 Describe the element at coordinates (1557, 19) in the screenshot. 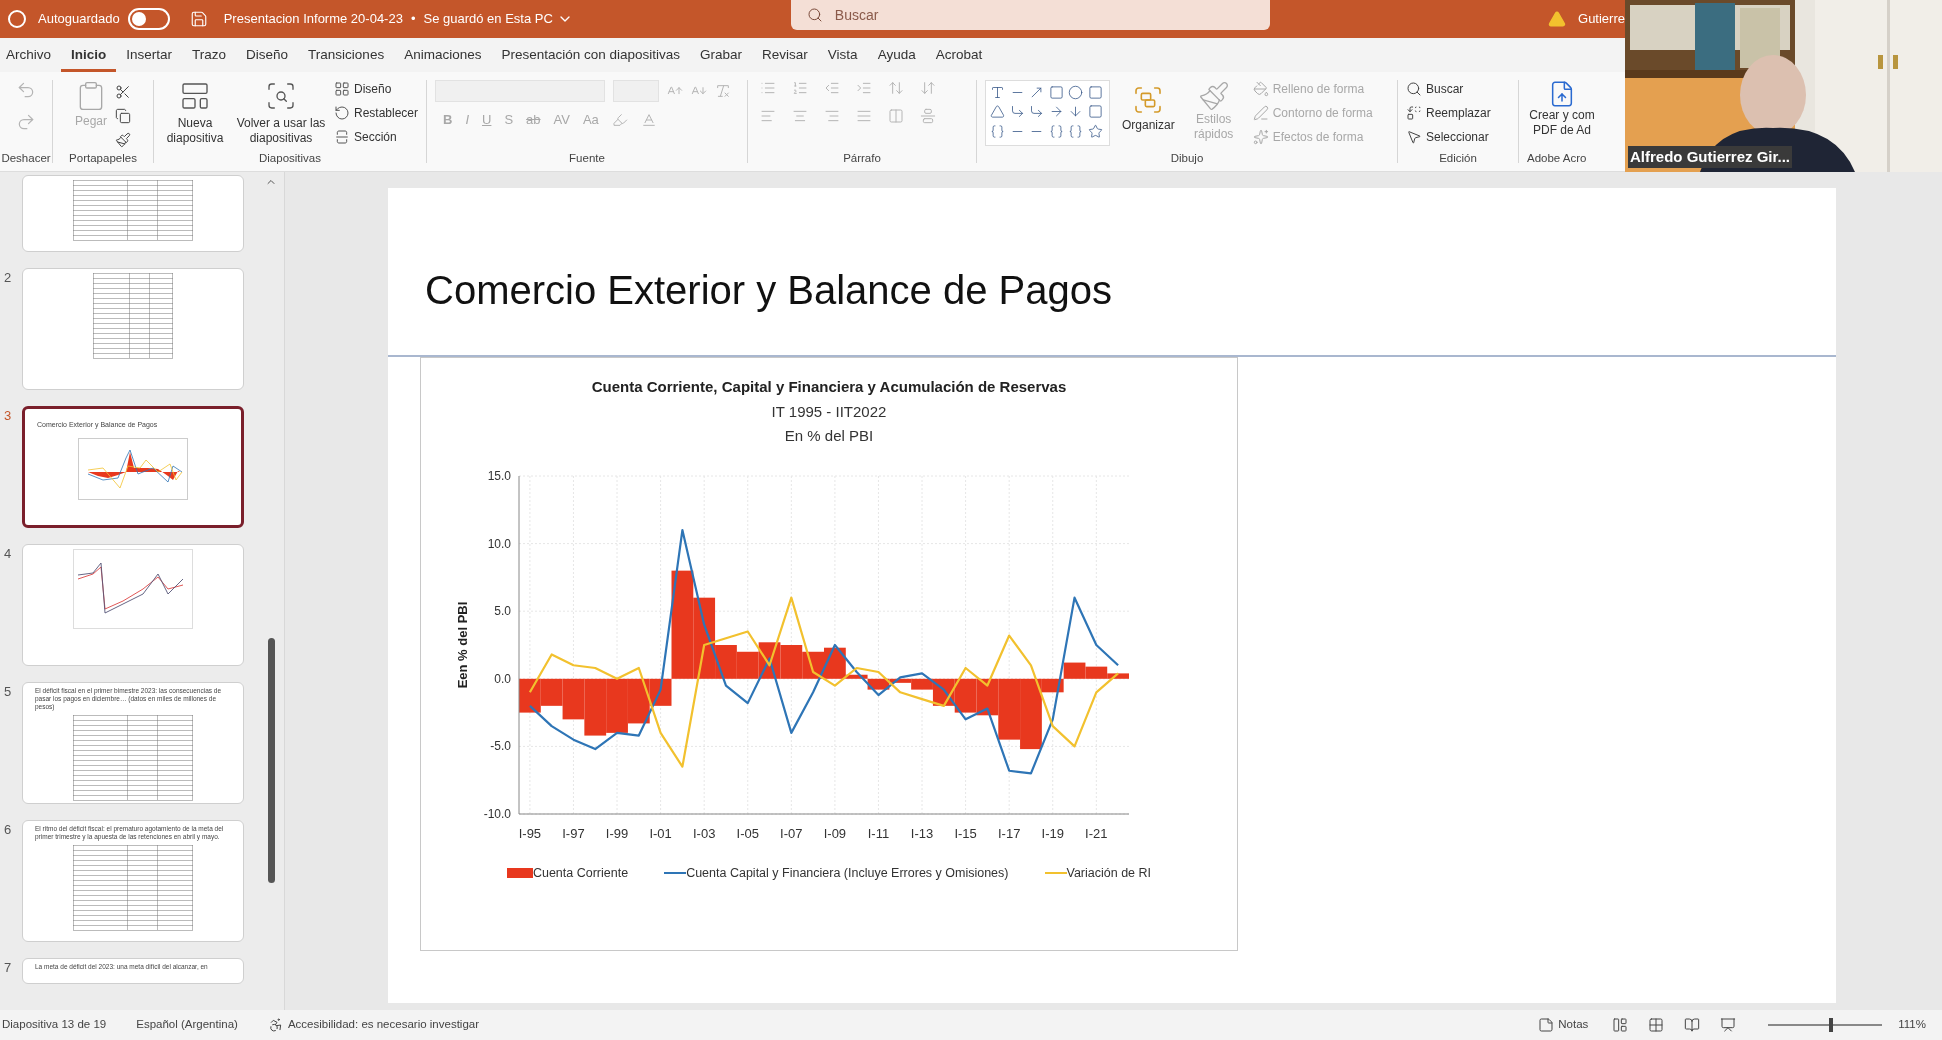

I see `warning-icon` at that location.